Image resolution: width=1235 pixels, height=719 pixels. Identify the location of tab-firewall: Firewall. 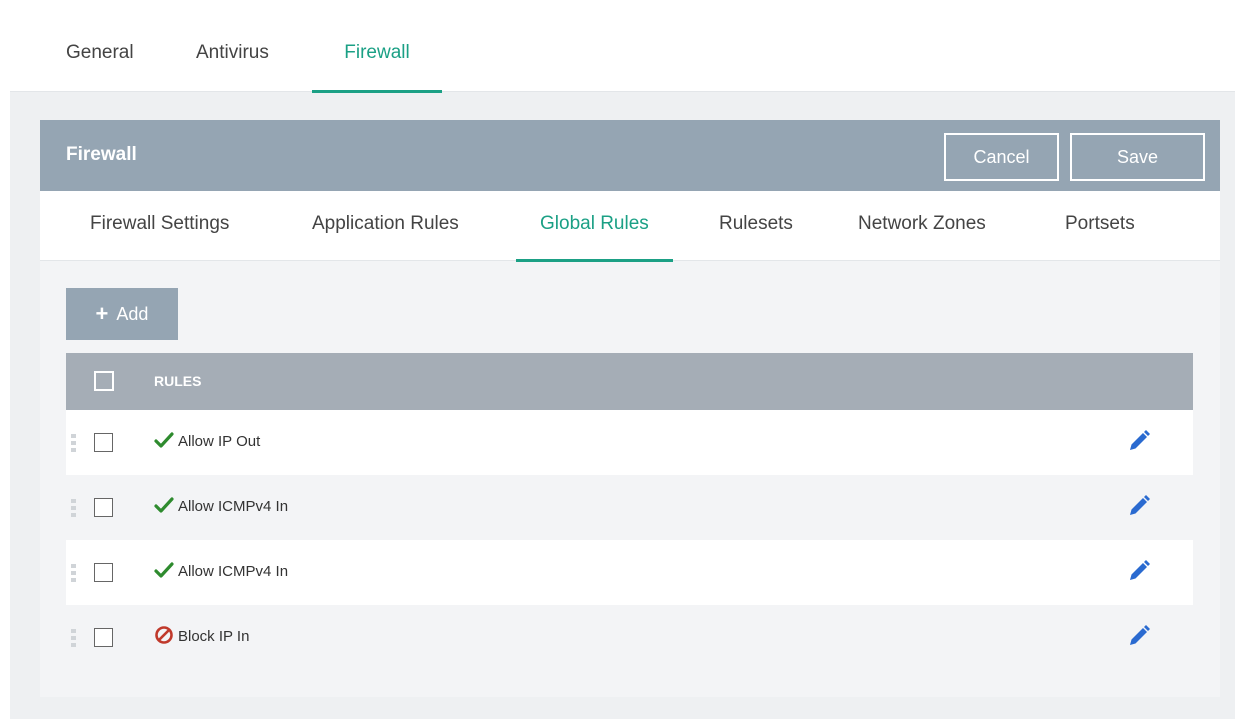
(377, 67).